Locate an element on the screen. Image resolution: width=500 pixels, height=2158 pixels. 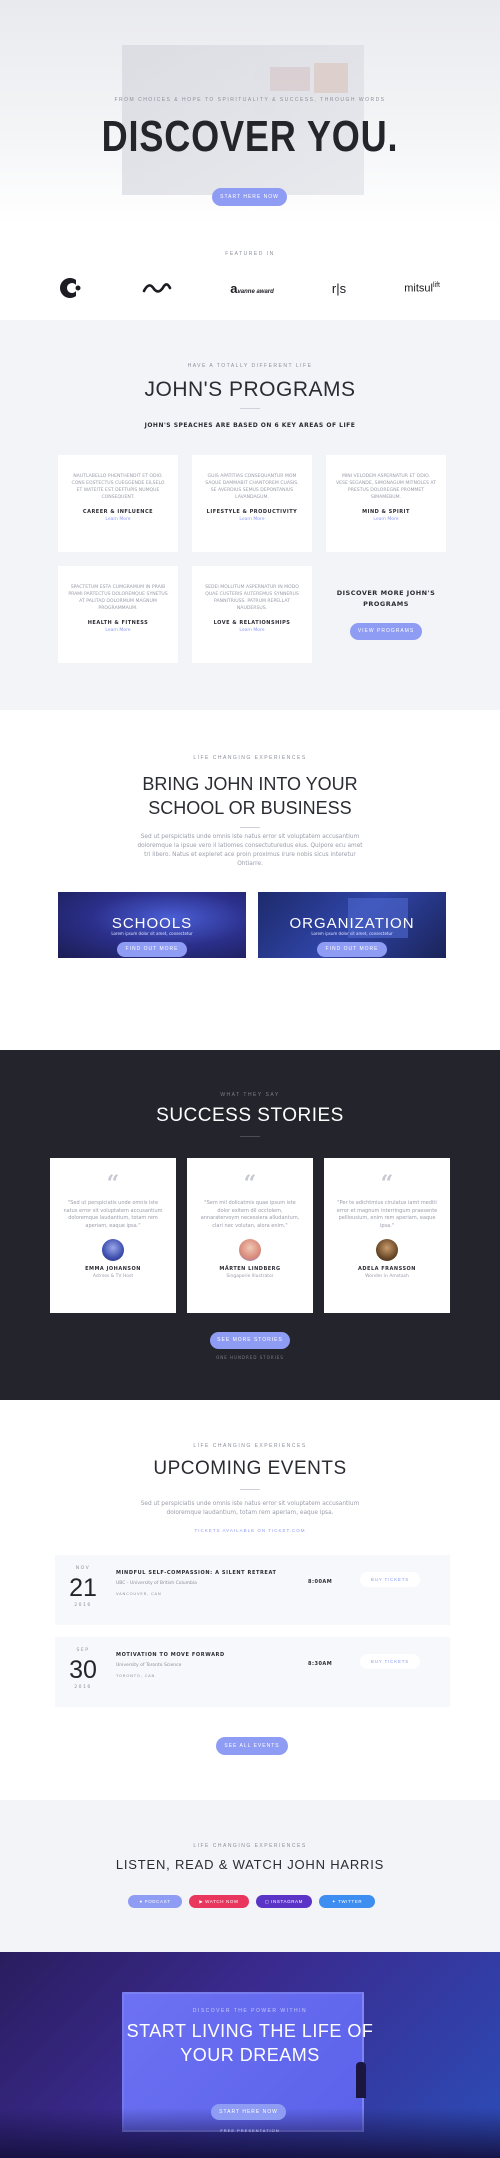
stories-note: ONE HUNDRED STORIES is located at coordinates (250, 1357).